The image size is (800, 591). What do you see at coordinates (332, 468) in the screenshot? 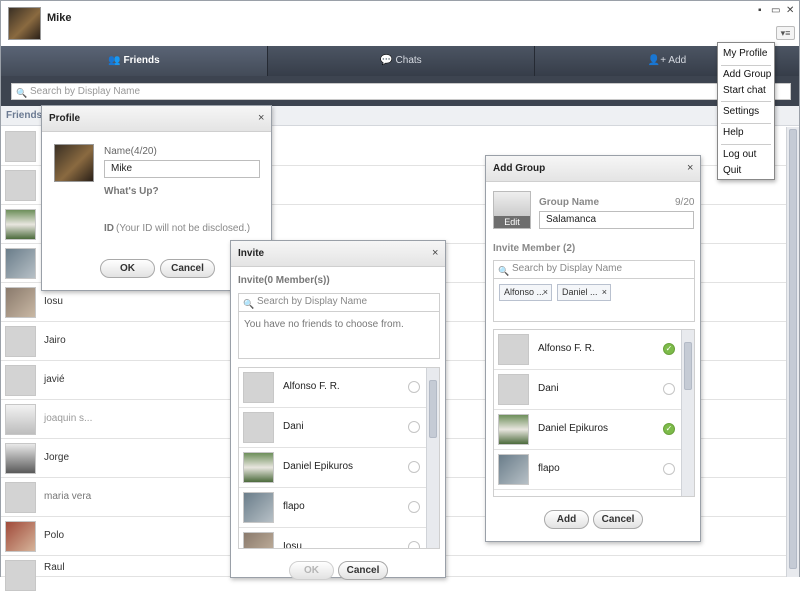
I see `list-item: Daniel Epikuros` at bounding box center [332, 468].